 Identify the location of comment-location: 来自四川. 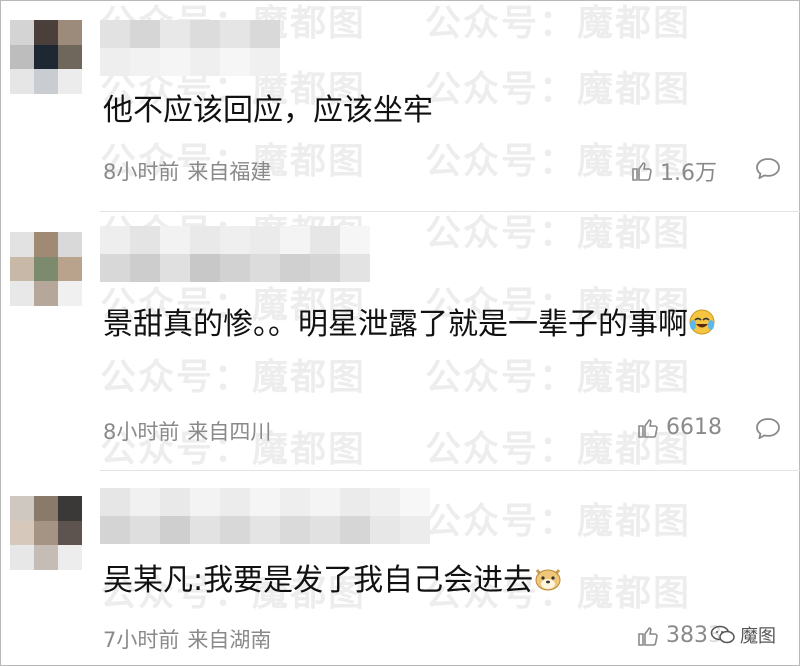
(229, 432).